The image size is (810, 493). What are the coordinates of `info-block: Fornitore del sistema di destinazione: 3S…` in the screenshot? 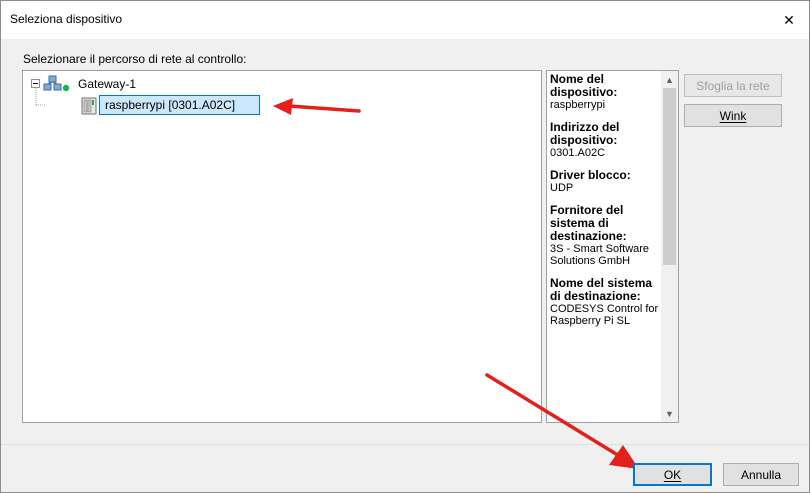 It's located at (605, 235).